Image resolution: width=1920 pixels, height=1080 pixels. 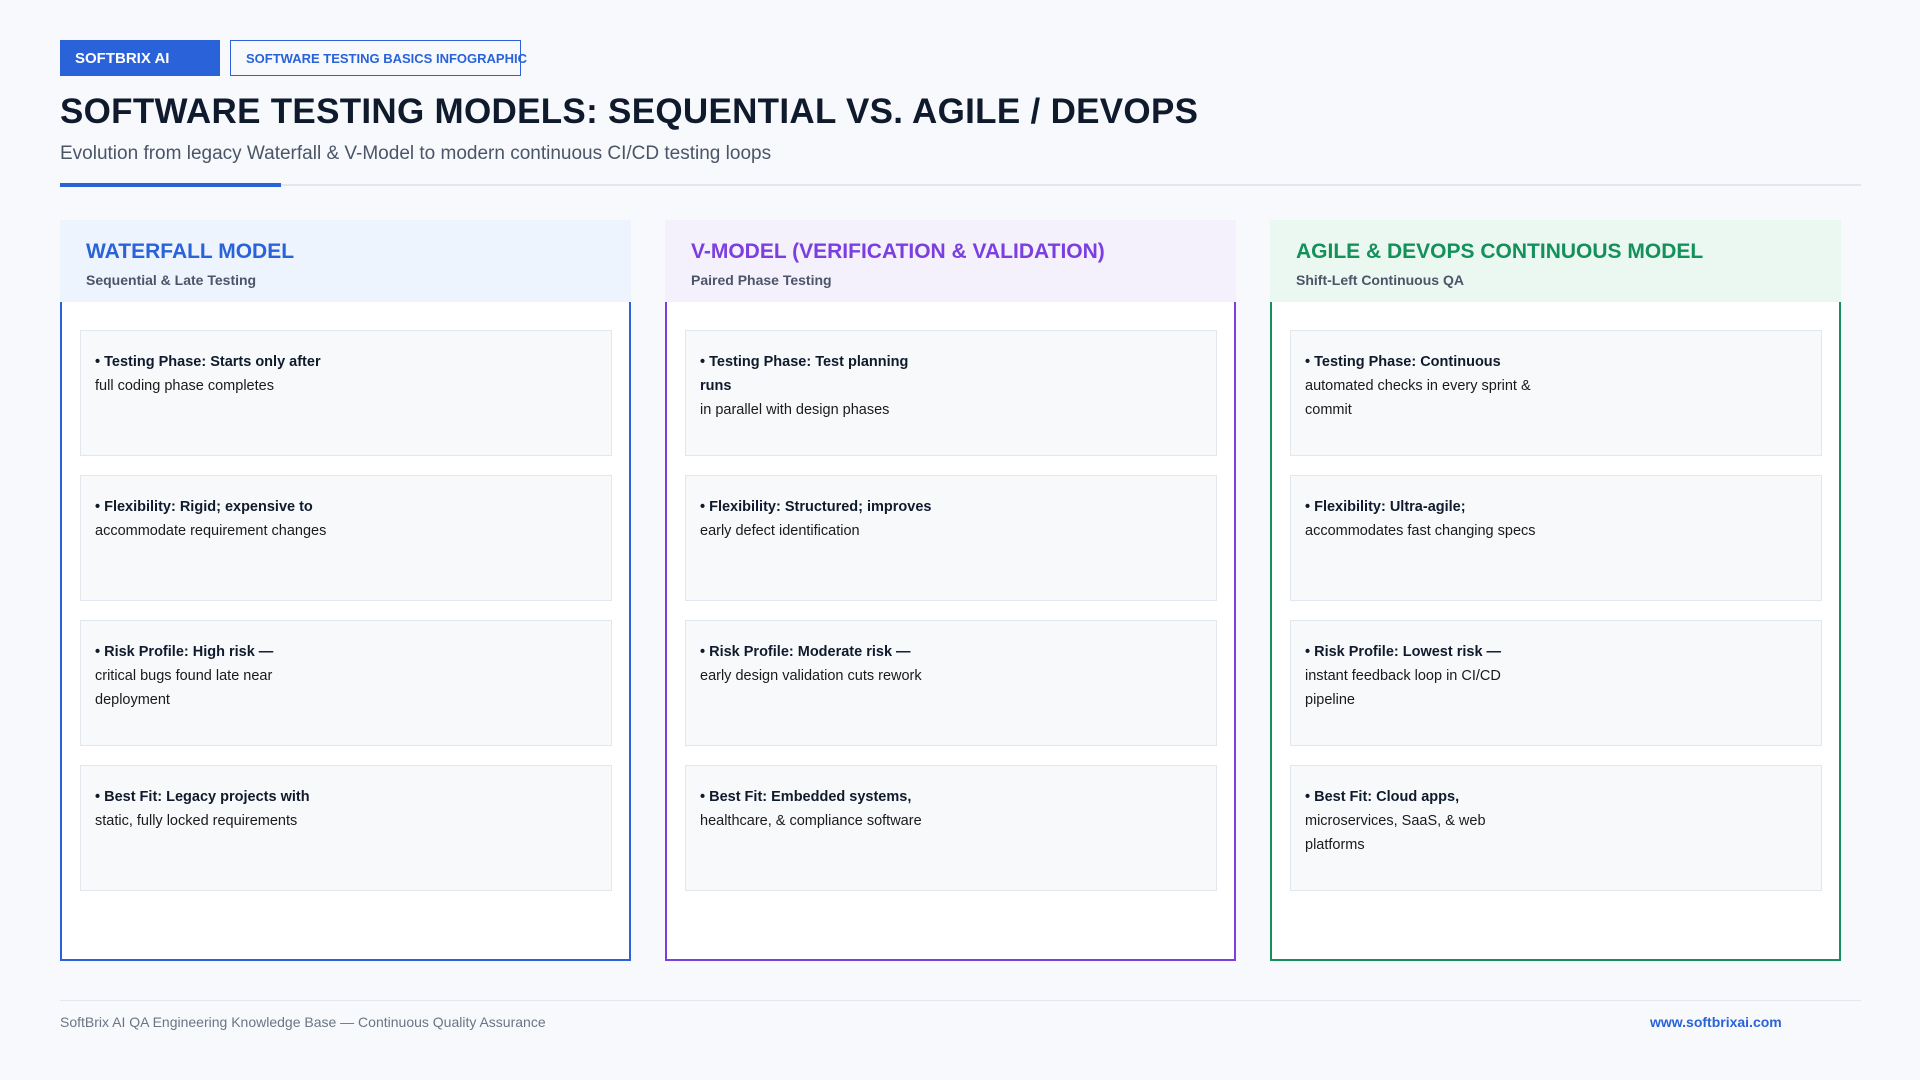 I want to click on brand-badge: SOFTBRIX AI, so click(x=140, y=58).